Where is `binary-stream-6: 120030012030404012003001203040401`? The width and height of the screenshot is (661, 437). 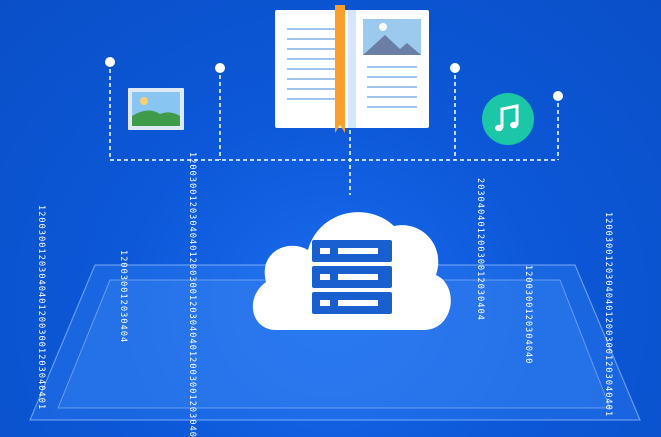
binary-stream-6: 120030012030404012003001203040401 is located at coordinates (608, 315).